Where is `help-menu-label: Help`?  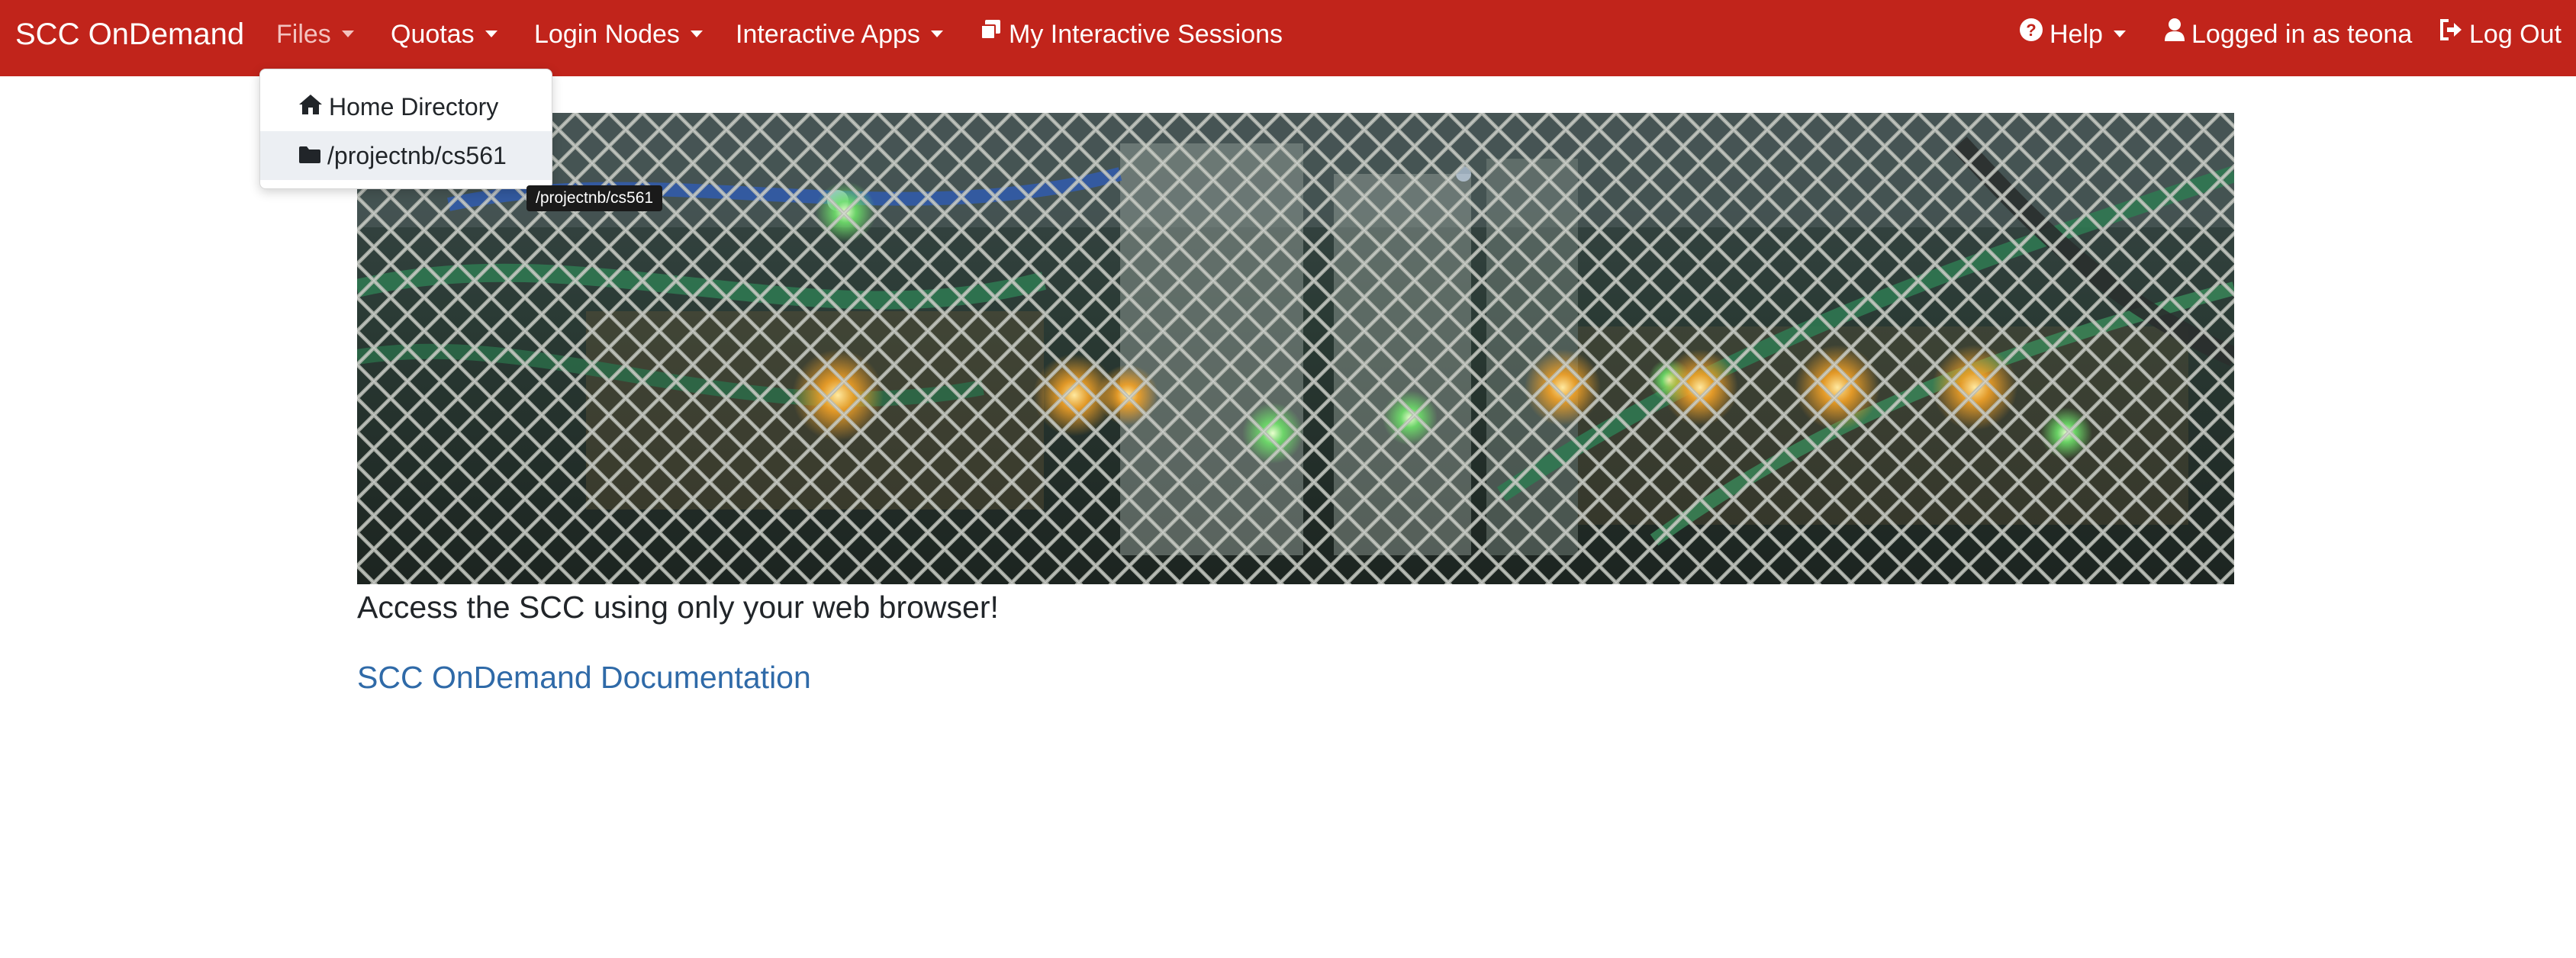 help-menu-label: Help is located at coordinates (2076, 34).